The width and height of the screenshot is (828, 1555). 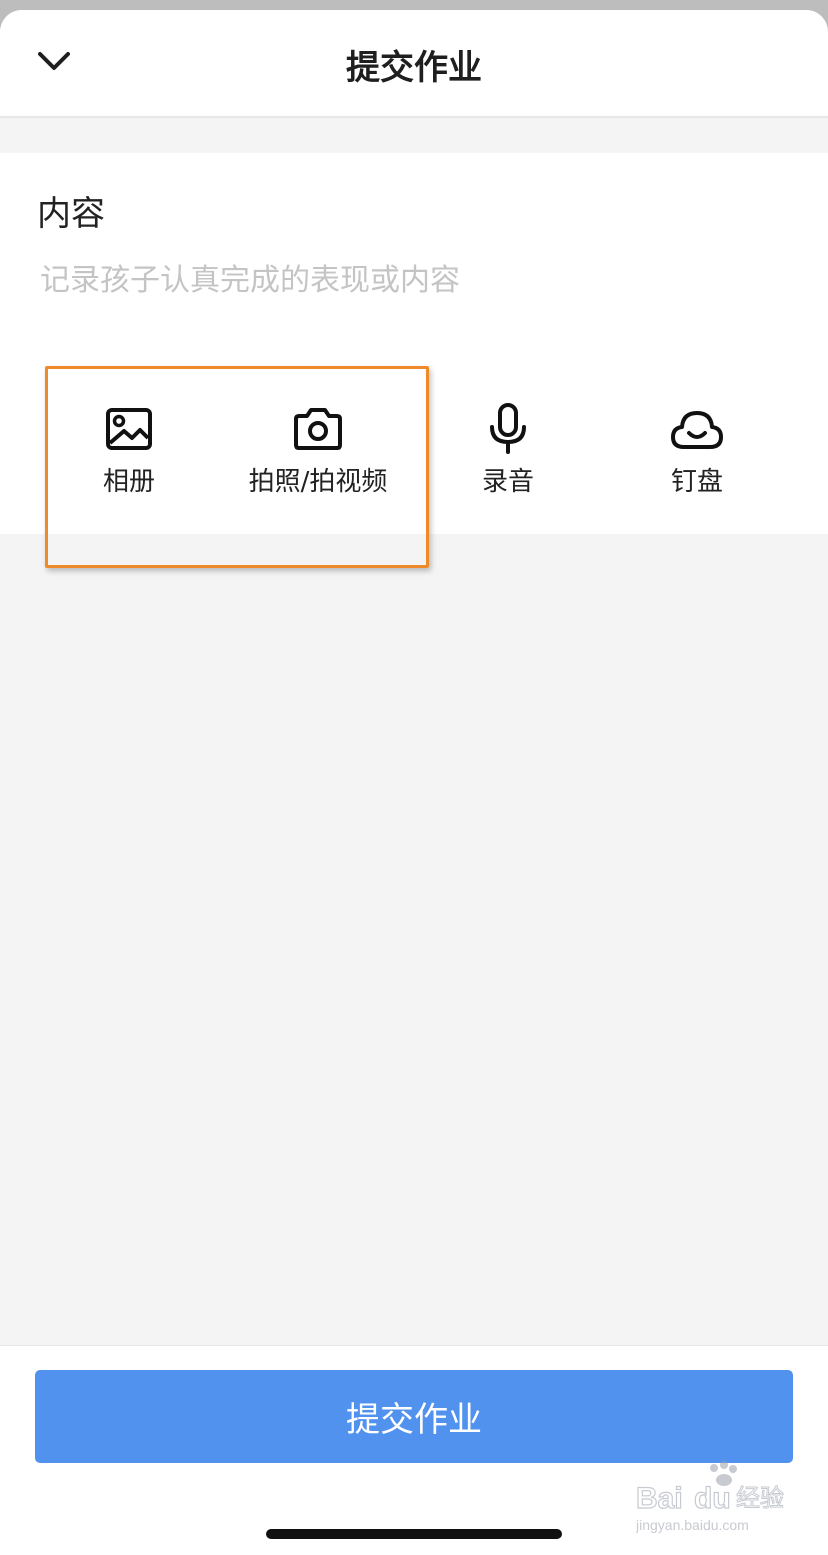 What do you see at coordinates (237, 467) in the screenshot?
I see `annotation-highlight-box` at bounding box center [237, 467].